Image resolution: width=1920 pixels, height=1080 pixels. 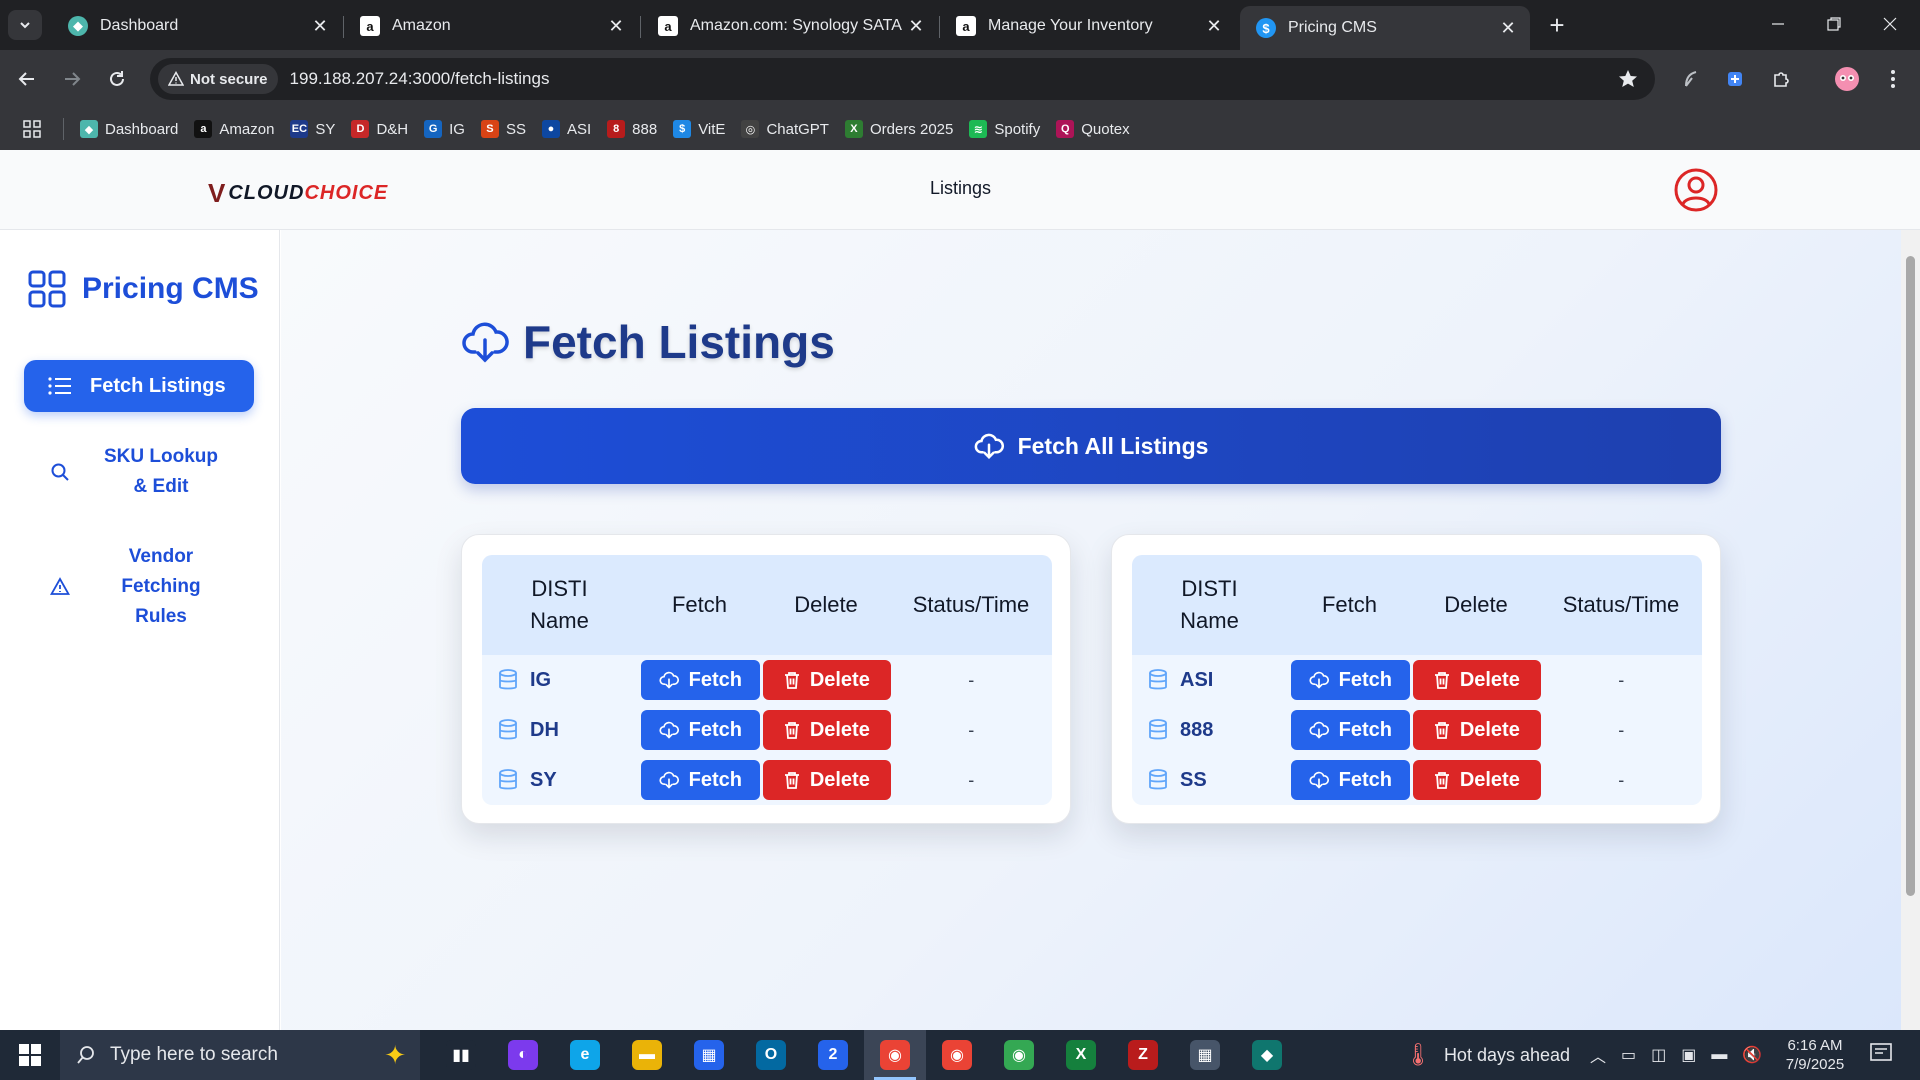 What do you see at coordinates (47, 289) in the screenshot?
I see `dashboard-grid-icon` at bounding box center [47, 289].